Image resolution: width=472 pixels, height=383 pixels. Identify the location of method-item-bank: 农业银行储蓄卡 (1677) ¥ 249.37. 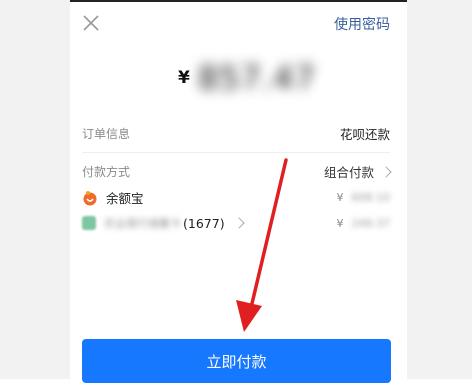
(236, 223).